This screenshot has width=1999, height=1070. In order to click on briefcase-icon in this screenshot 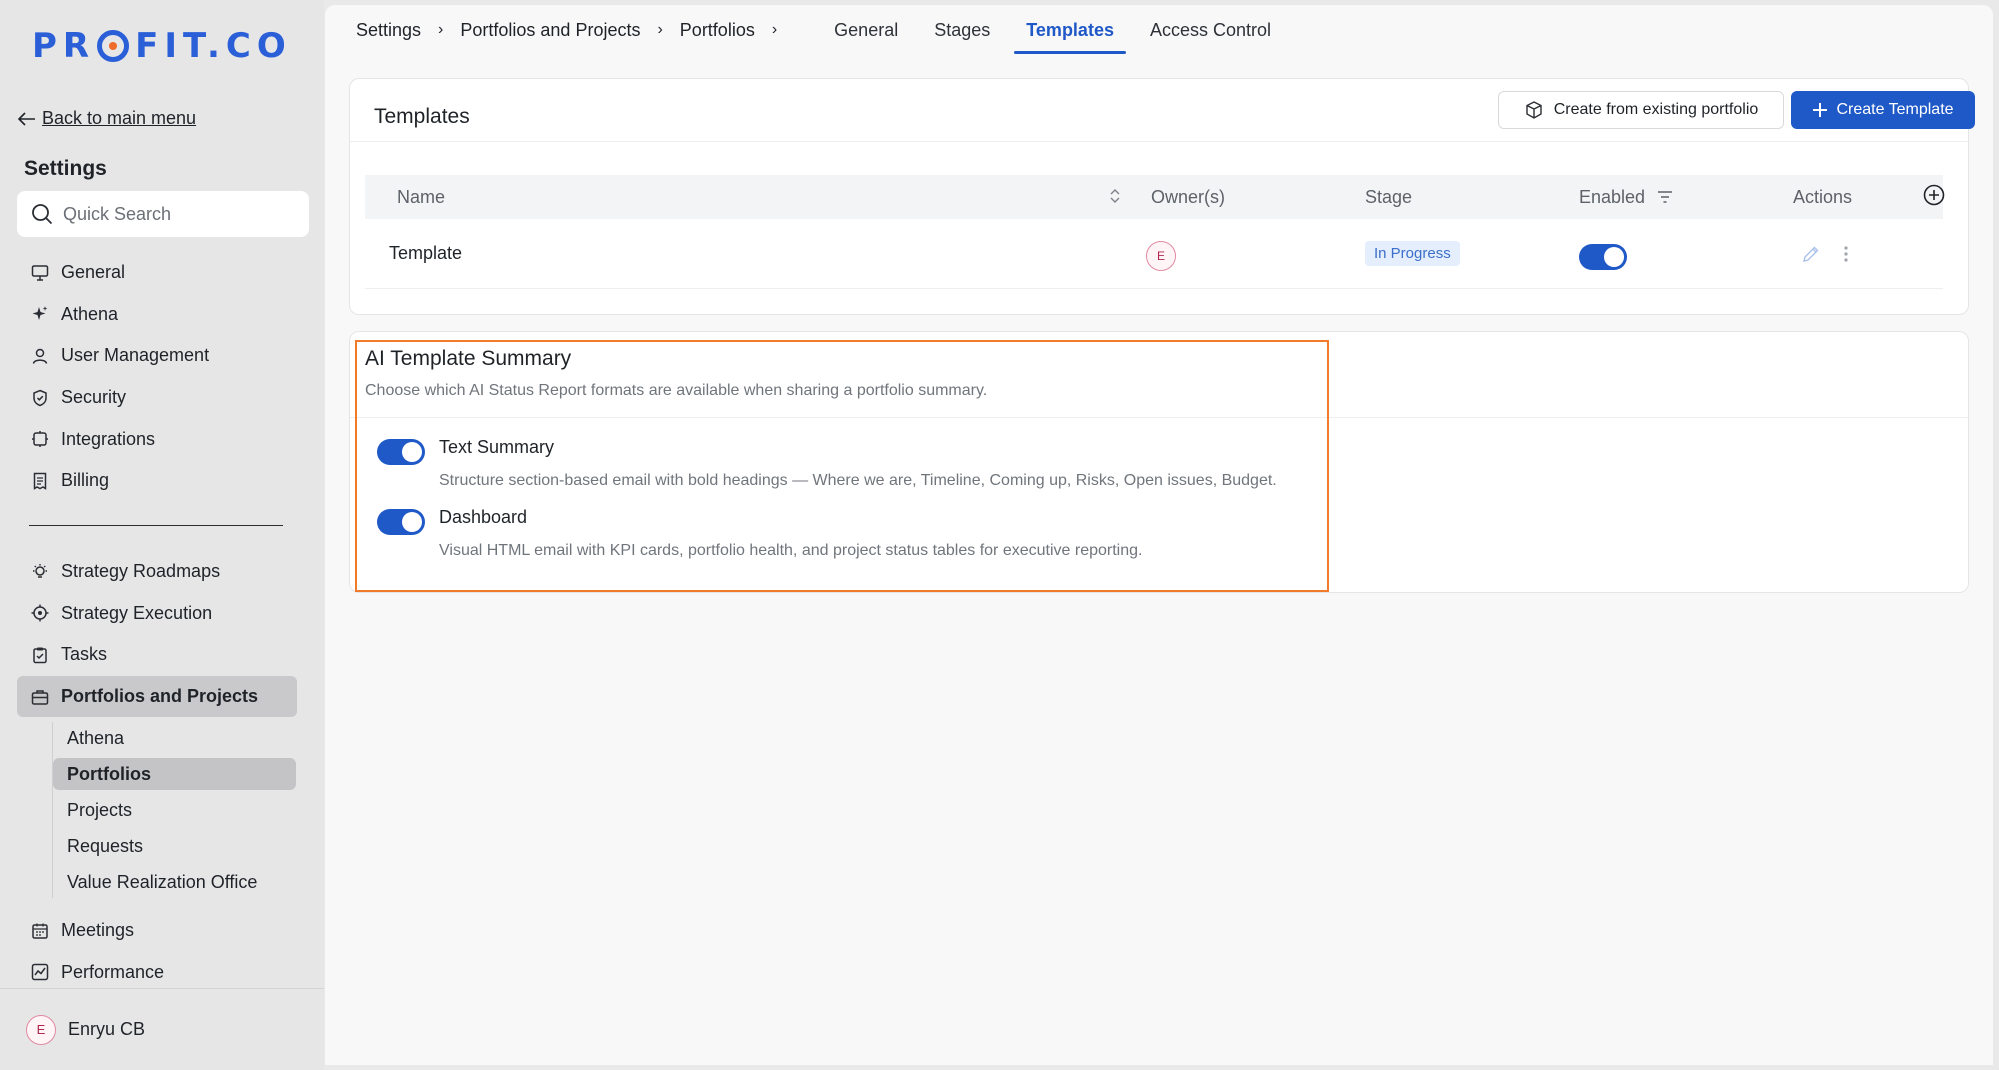, I will do `click(40, 697)`.